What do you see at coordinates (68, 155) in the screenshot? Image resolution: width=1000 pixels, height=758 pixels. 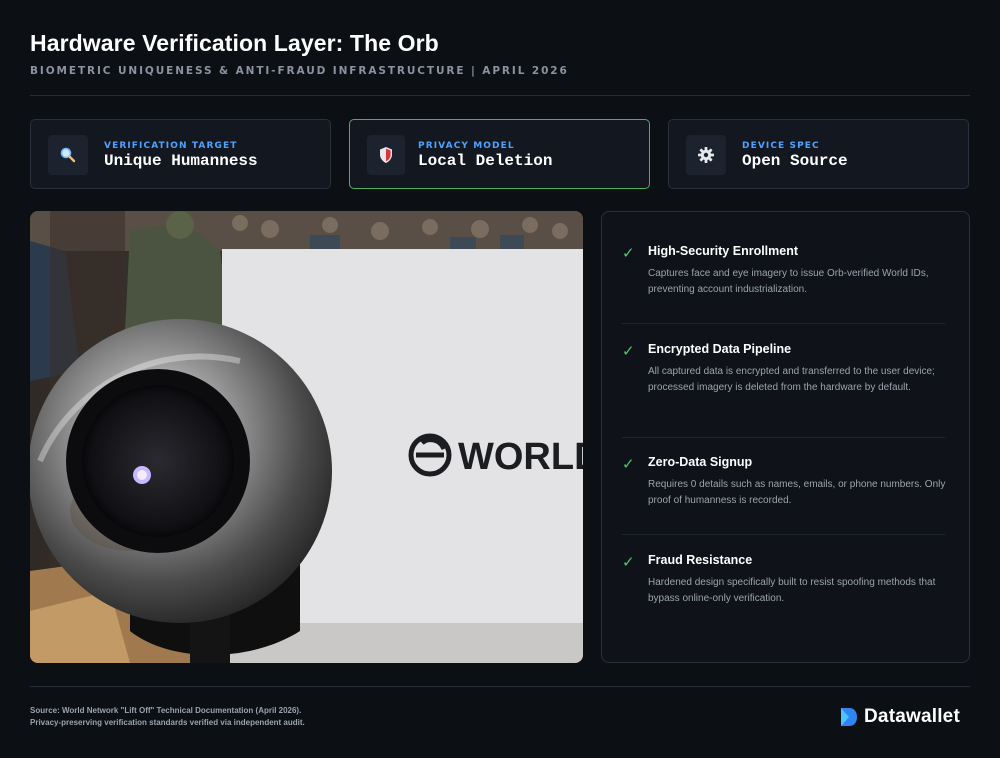 I see `search-icon` at bounding box center [68, 155].